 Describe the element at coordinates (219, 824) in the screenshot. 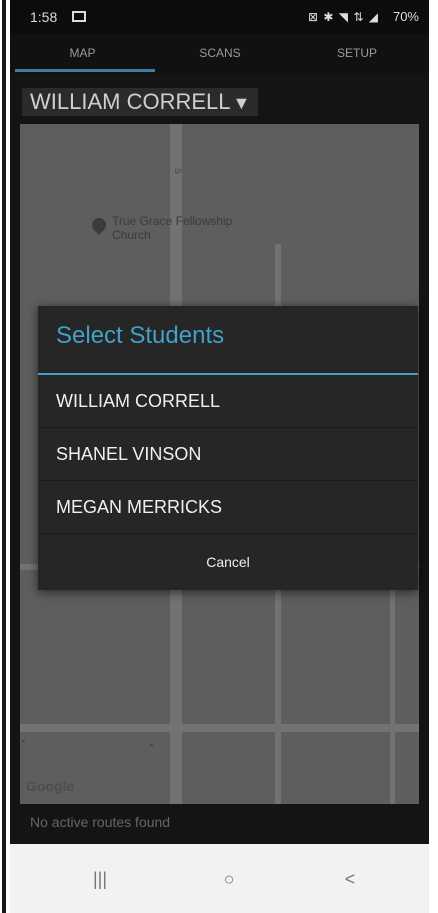

I see `status-footer: No active routes found` at that location.